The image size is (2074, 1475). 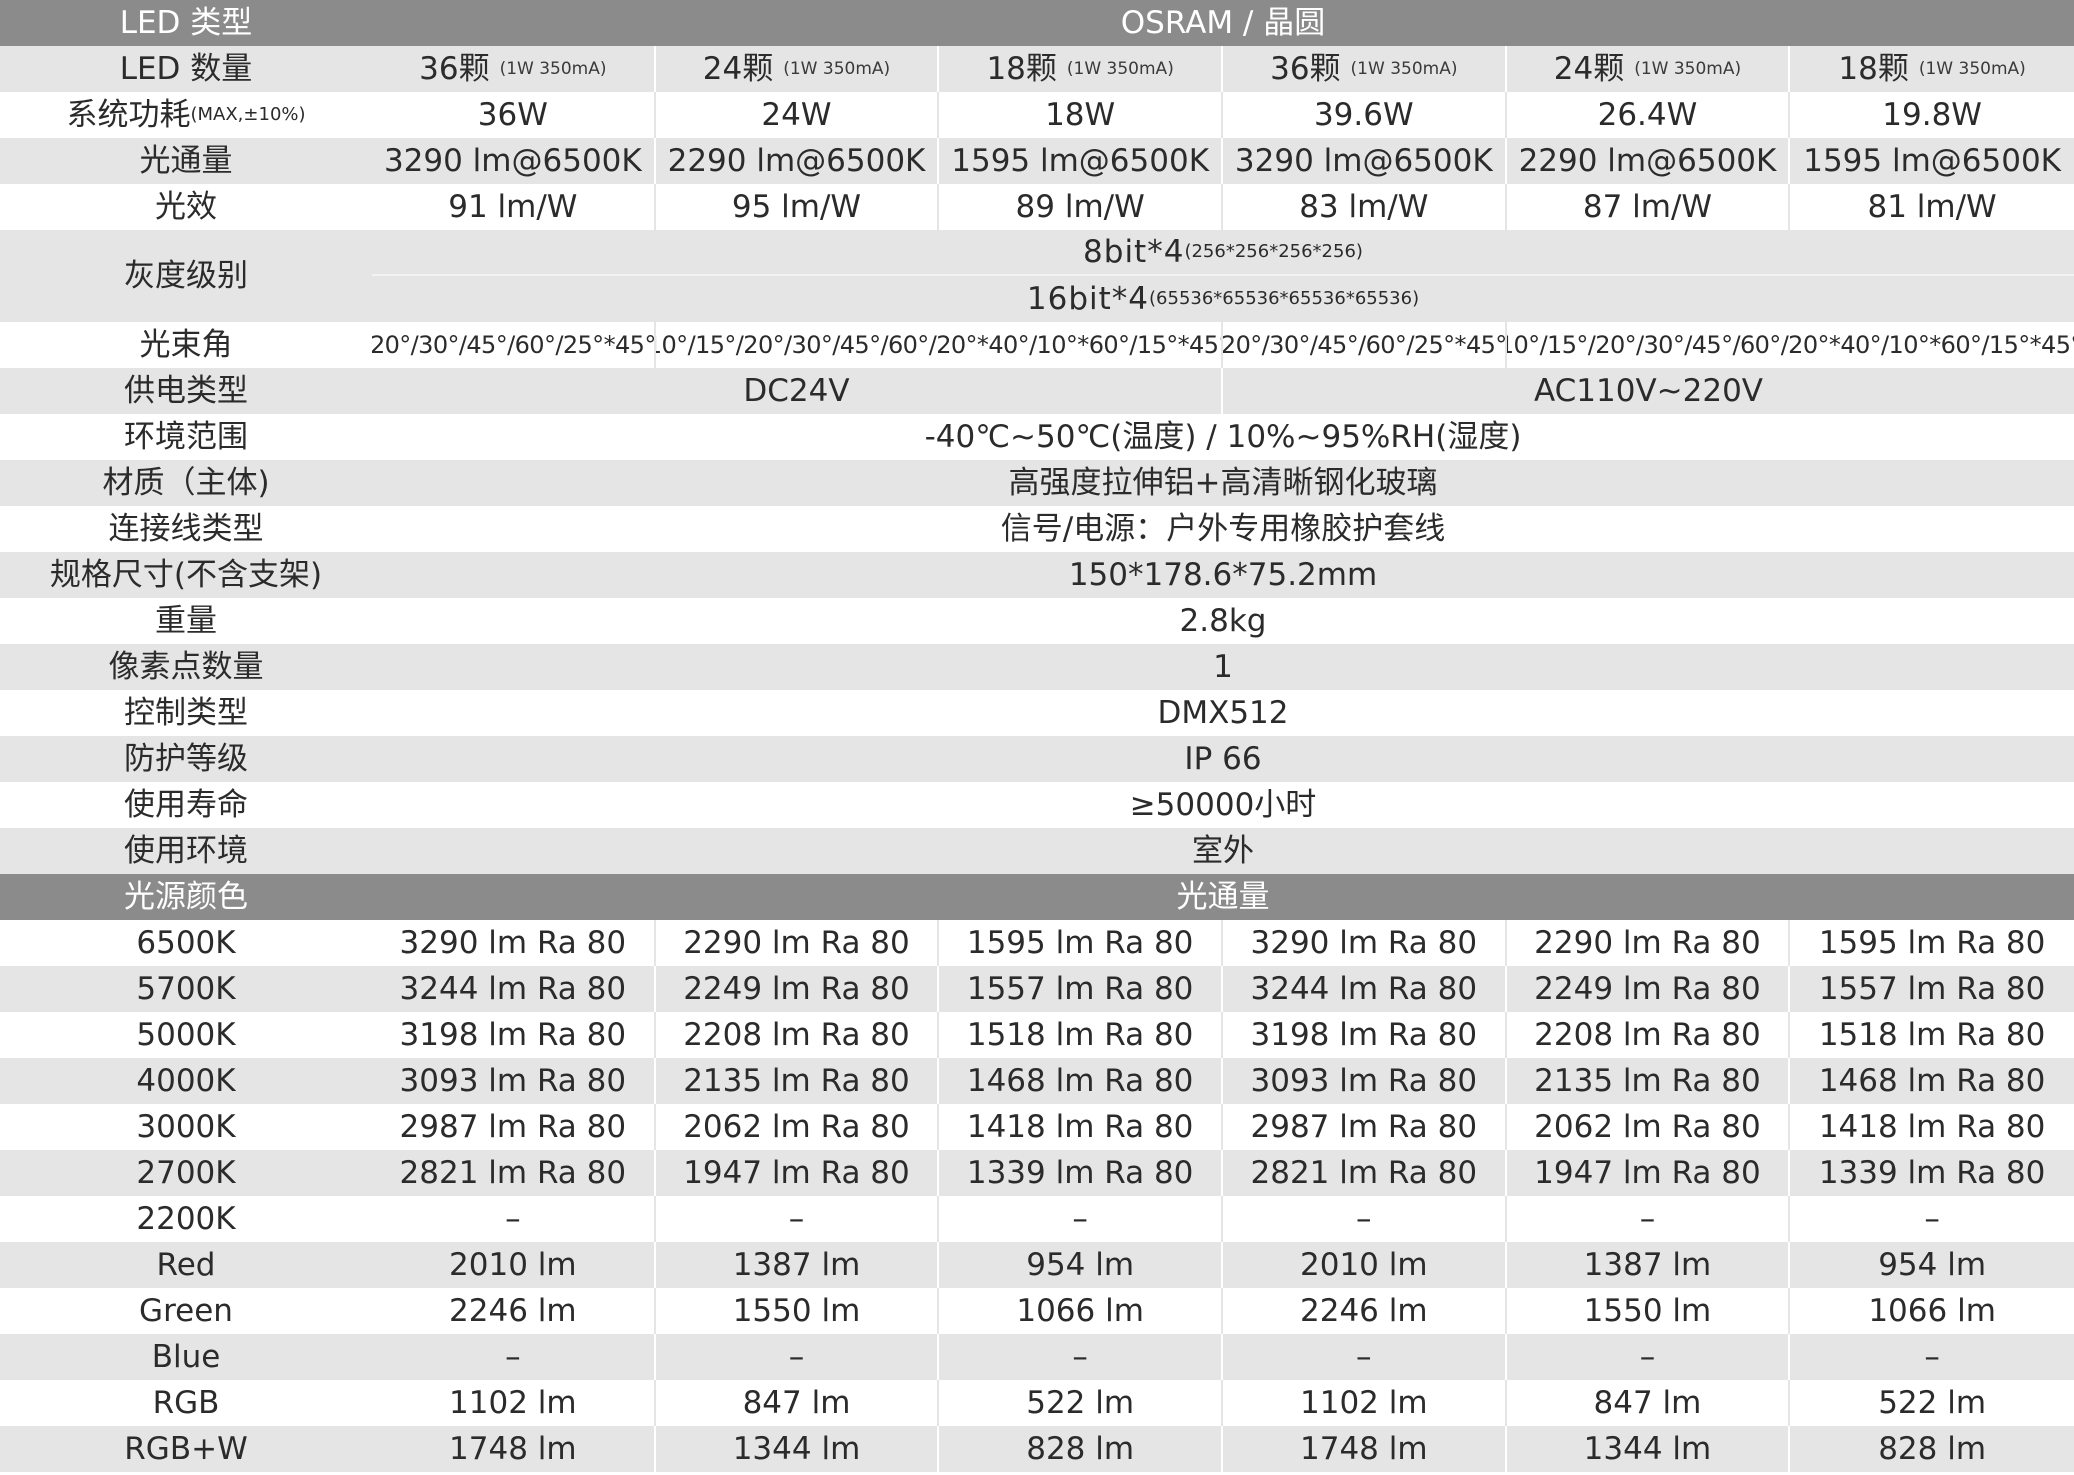 I want to click on row-wire: 连接线类型 信号/电源：户外专用橡胶护套线, so click(x=1037, y=529).